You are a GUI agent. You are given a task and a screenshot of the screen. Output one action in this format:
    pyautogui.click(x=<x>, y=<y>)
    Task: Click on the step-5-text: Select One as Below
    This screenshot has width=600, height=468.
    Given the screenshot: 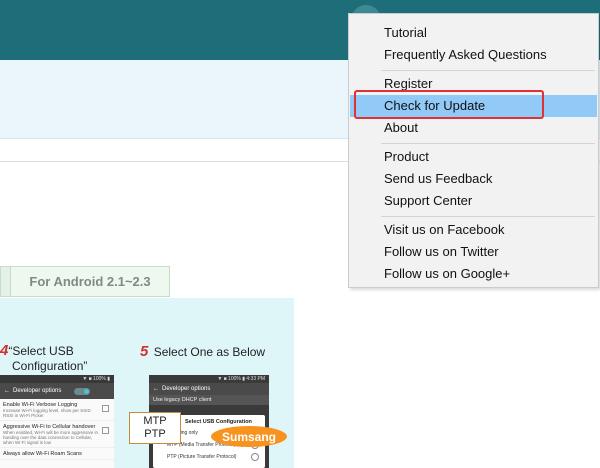 What is the action you would take?
    pyautogui.click(x=209, y=352)
    